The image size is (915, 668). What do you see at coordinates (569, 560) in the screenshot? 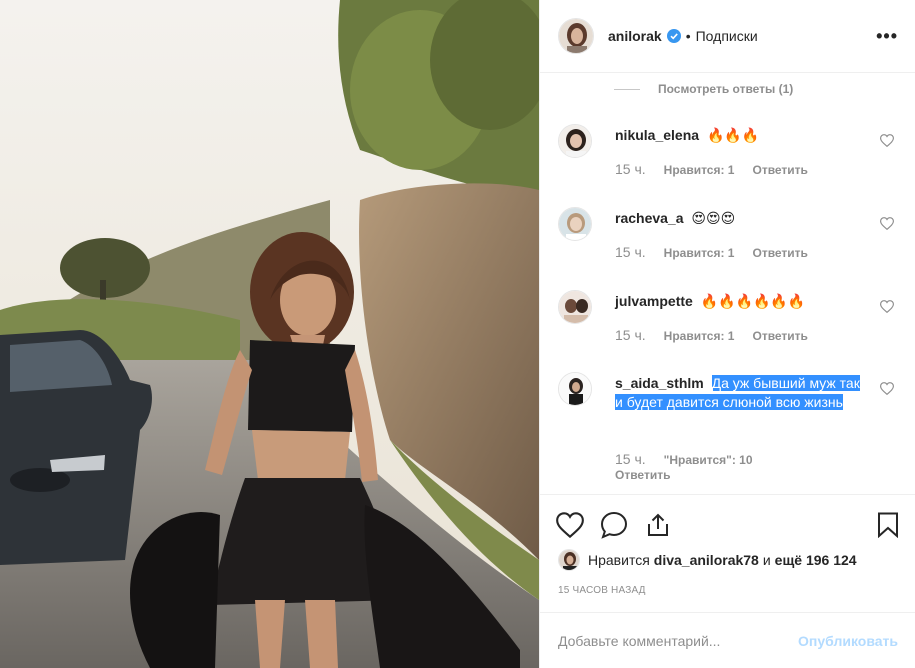
I see `liker-avatar` at bounding box center [569, 560].